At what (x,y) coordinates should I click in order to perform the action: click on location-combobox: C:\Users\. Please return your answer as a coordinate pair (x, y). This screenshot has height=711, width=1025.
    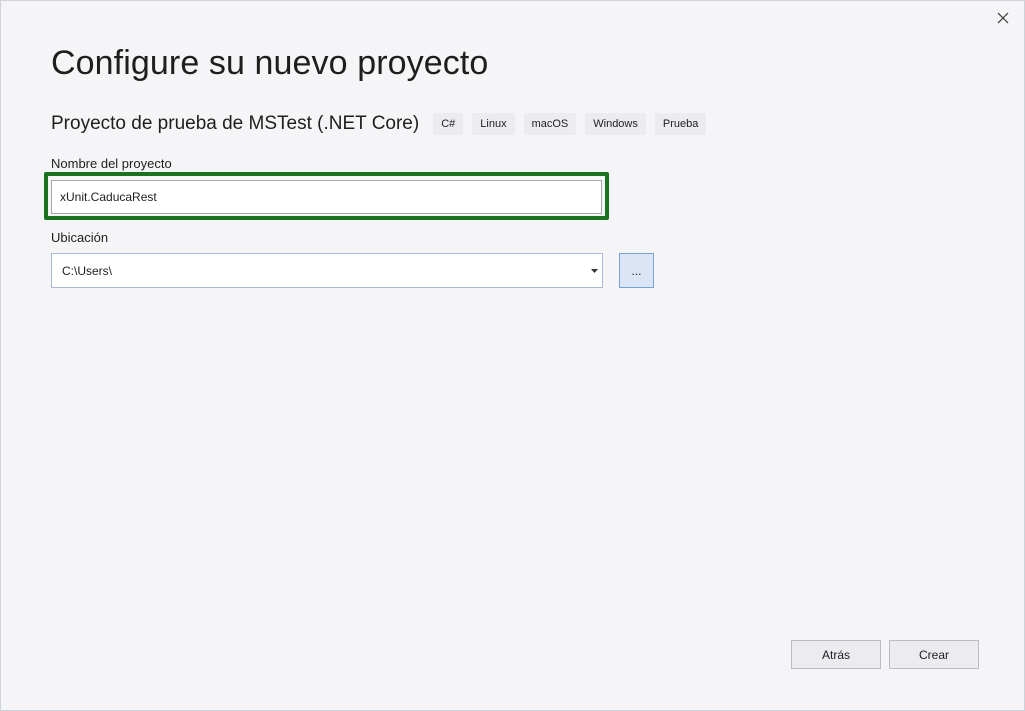
    Looking at the image, I should click on (327, 270).